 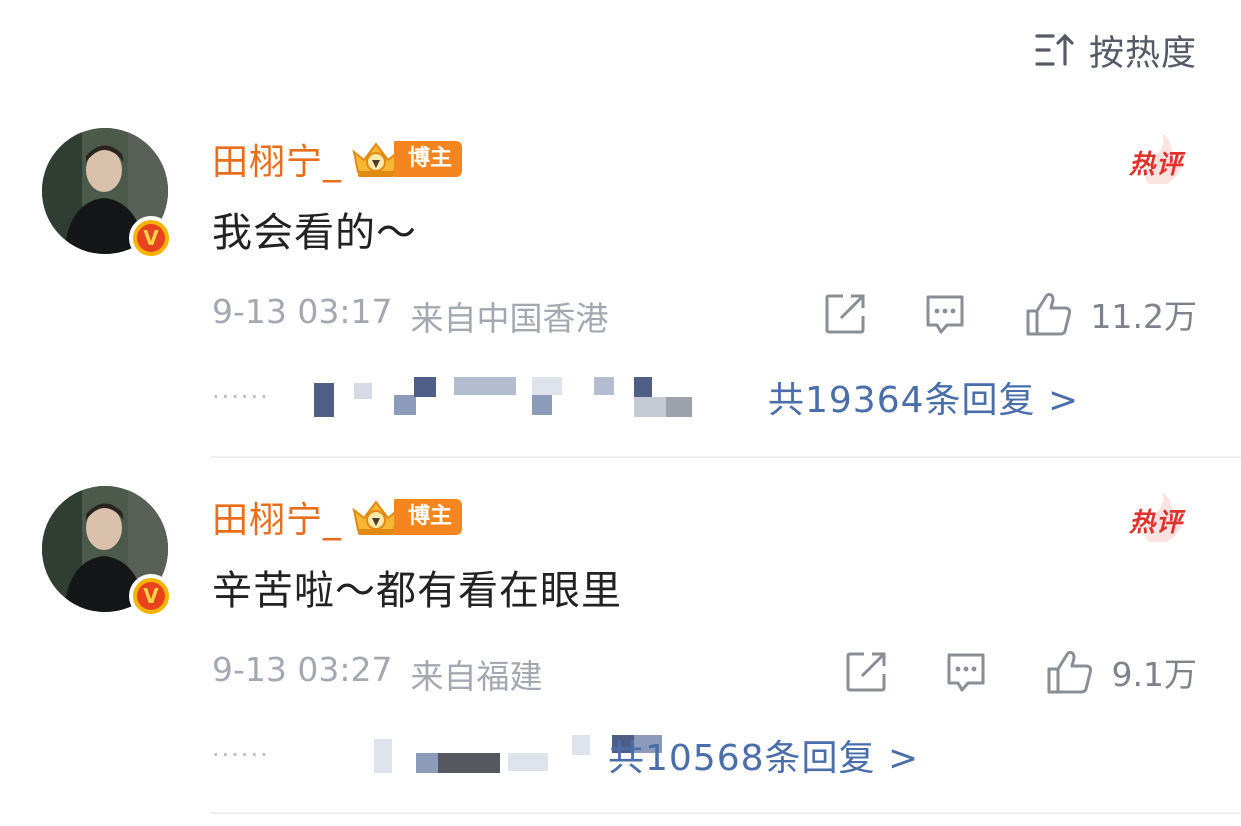 I want to click on reply-preview: ······ 共10568条回复 >, so click(x=662, y=755).